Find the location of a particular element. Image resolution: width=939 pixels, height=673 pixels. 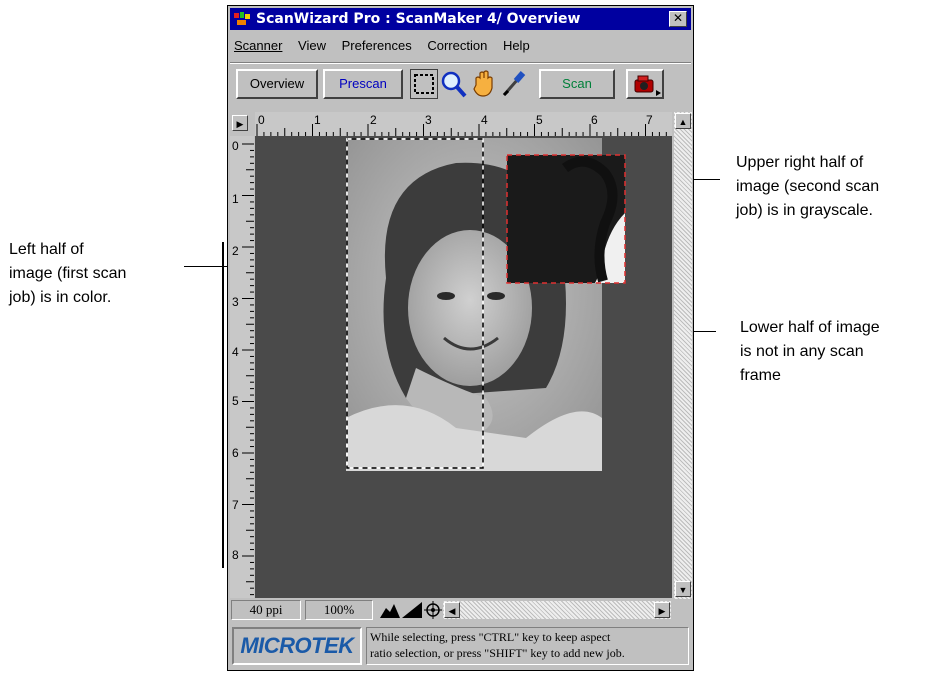

scroll-up-button: ▲ is located at coordinates (683, 121).